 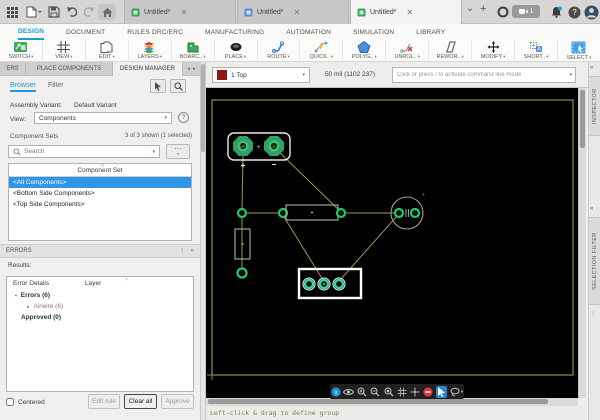 What do you see at coordinates (236, 50) in the screenshot?
I see `tool-place: PLACE` at bounding box center [236, 50].